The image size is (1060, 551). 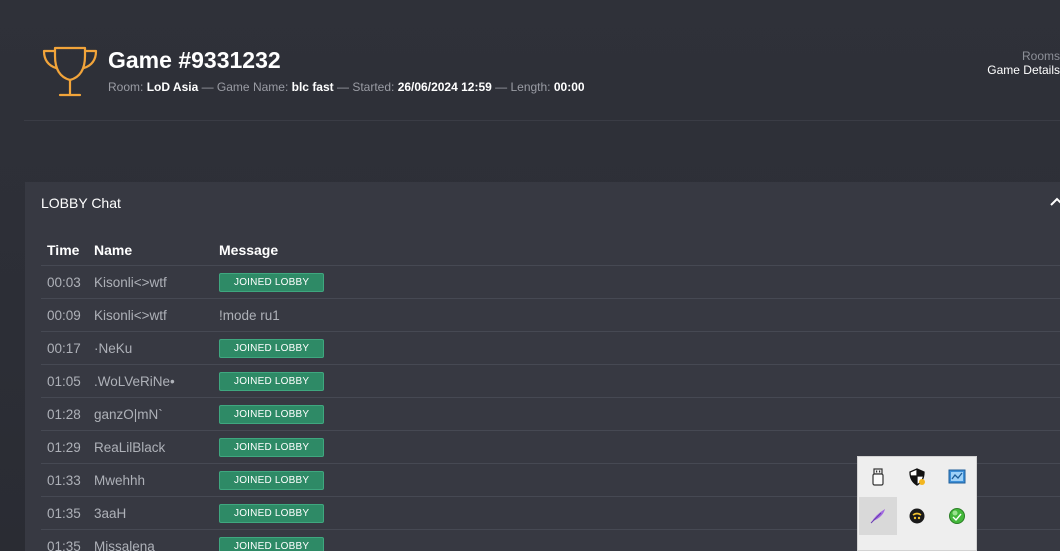 I want to click on breadcrumb: Rooms Game Details, so click(x=1023, y=63).